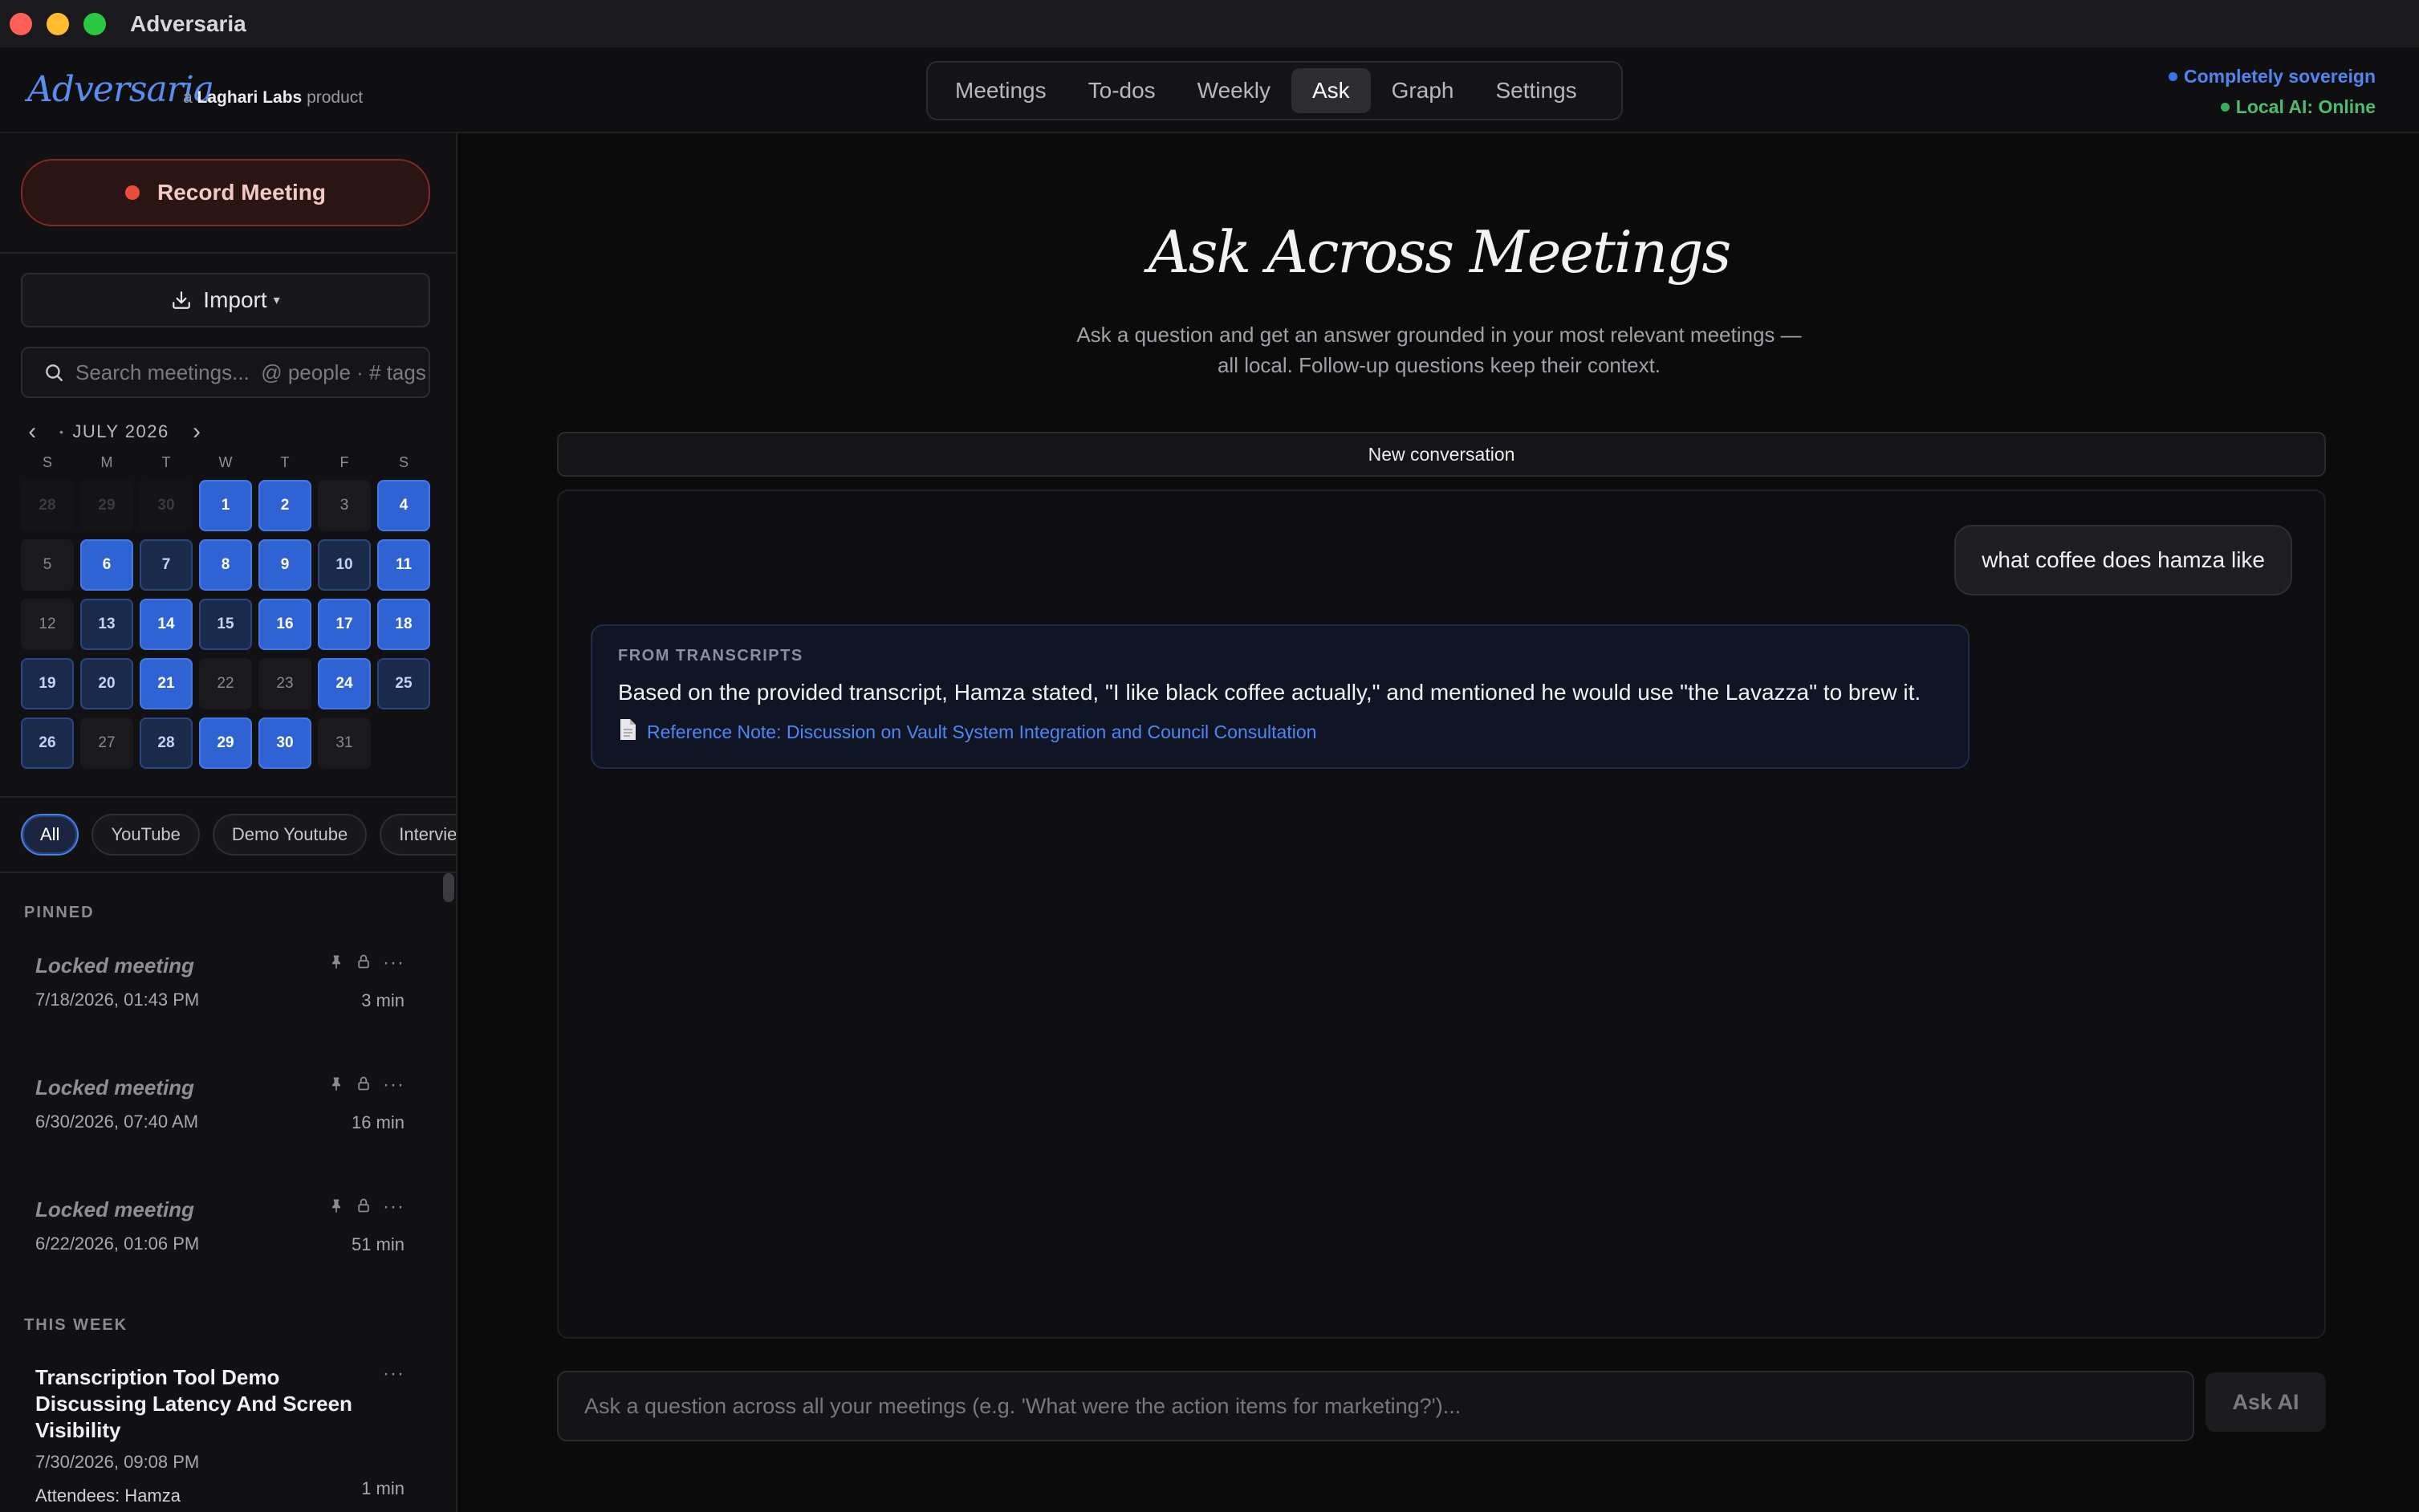  What do you see at coordinates (117, 1462) in the screenshot?
I see `meeting-date: 7/30/2026, 09:08 PM` at bounding box center [117, 1462].